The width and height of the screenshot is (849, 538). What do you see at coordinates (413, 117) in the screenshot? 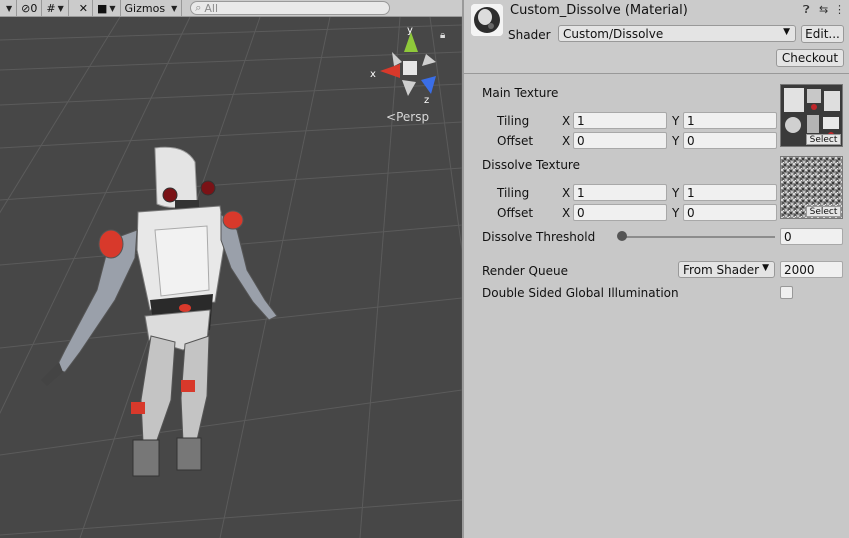
I see `view-mode-label: Persp` at bounding box center [413, 117].